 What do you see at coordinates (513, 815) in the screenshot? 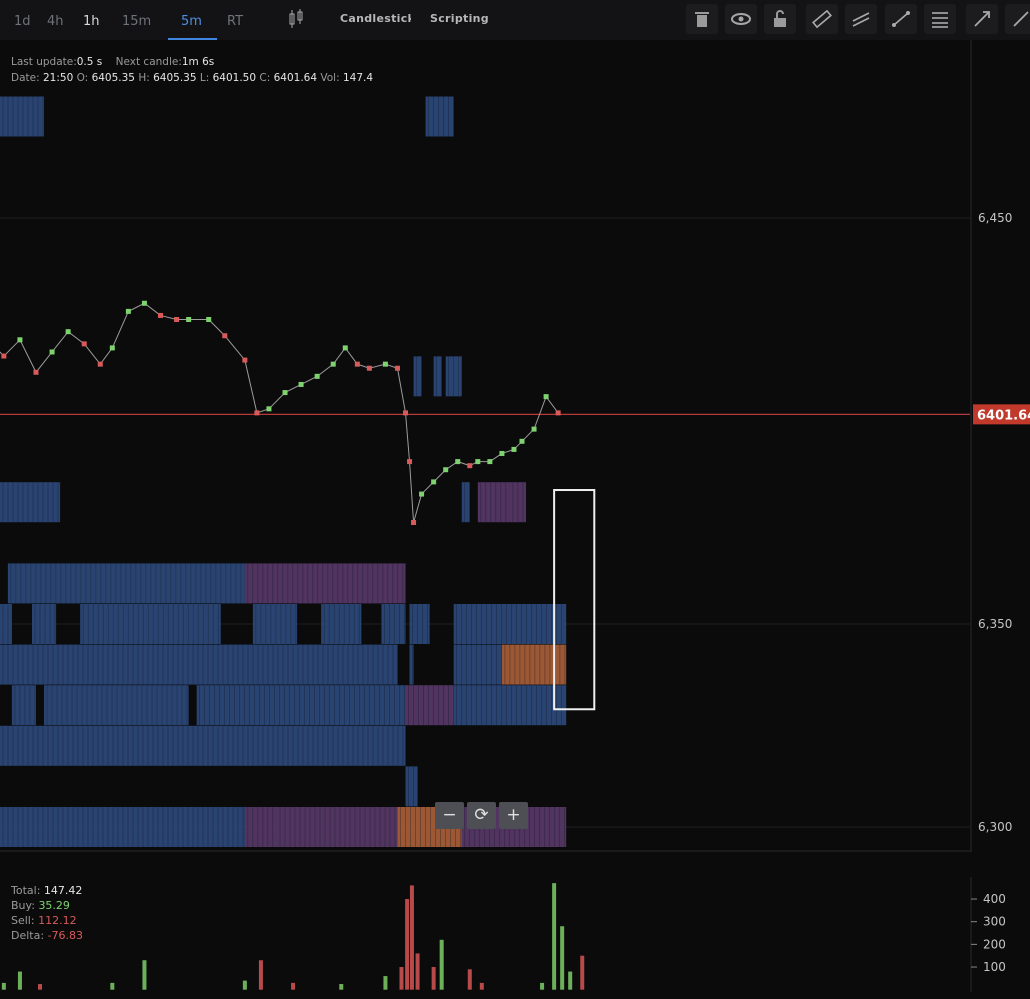
I see `zoom-in-button: +` at bounding box center [513, 815].